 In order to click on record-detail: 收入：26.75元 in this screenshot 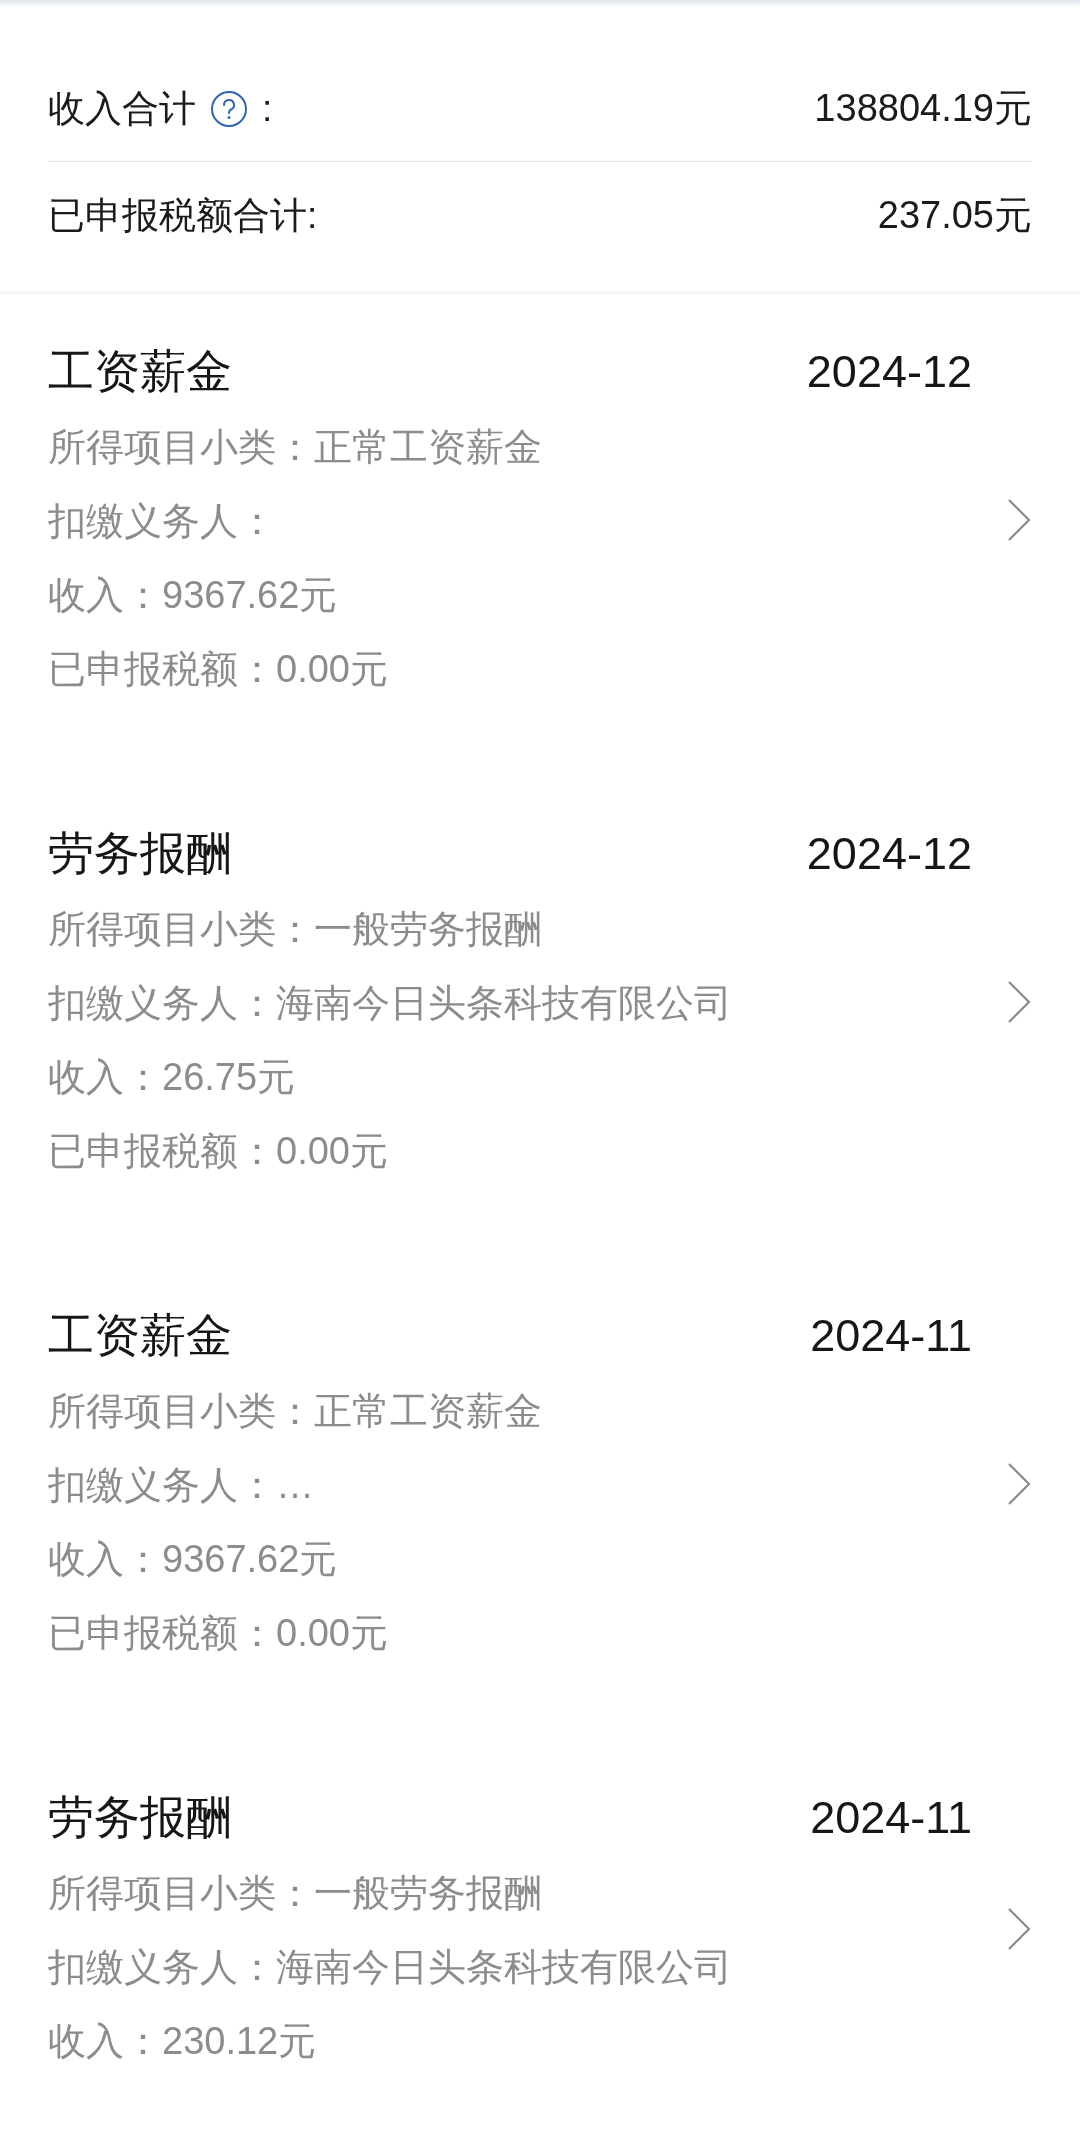, I will do `click(172, 1077)`.